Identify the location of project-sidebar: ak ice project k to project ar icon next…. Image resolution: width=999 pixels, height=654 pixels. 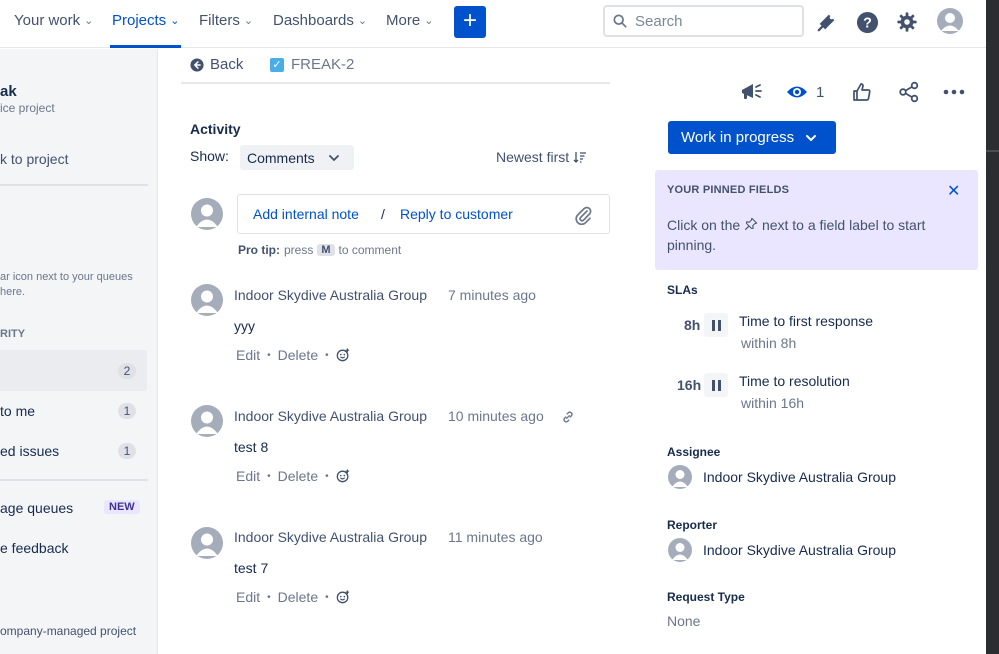
(79, 351).